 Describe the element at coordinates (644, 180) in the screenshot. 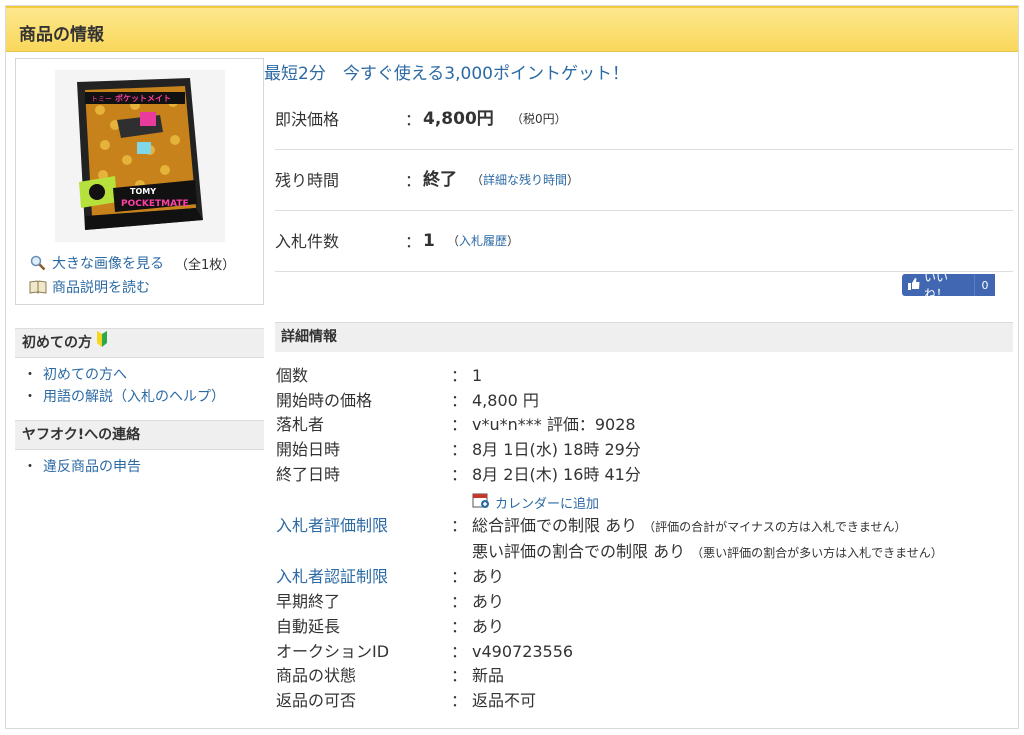

I see `time-left-row: 残り時間 ： 終了 （詳細な残り時間）` at that location.